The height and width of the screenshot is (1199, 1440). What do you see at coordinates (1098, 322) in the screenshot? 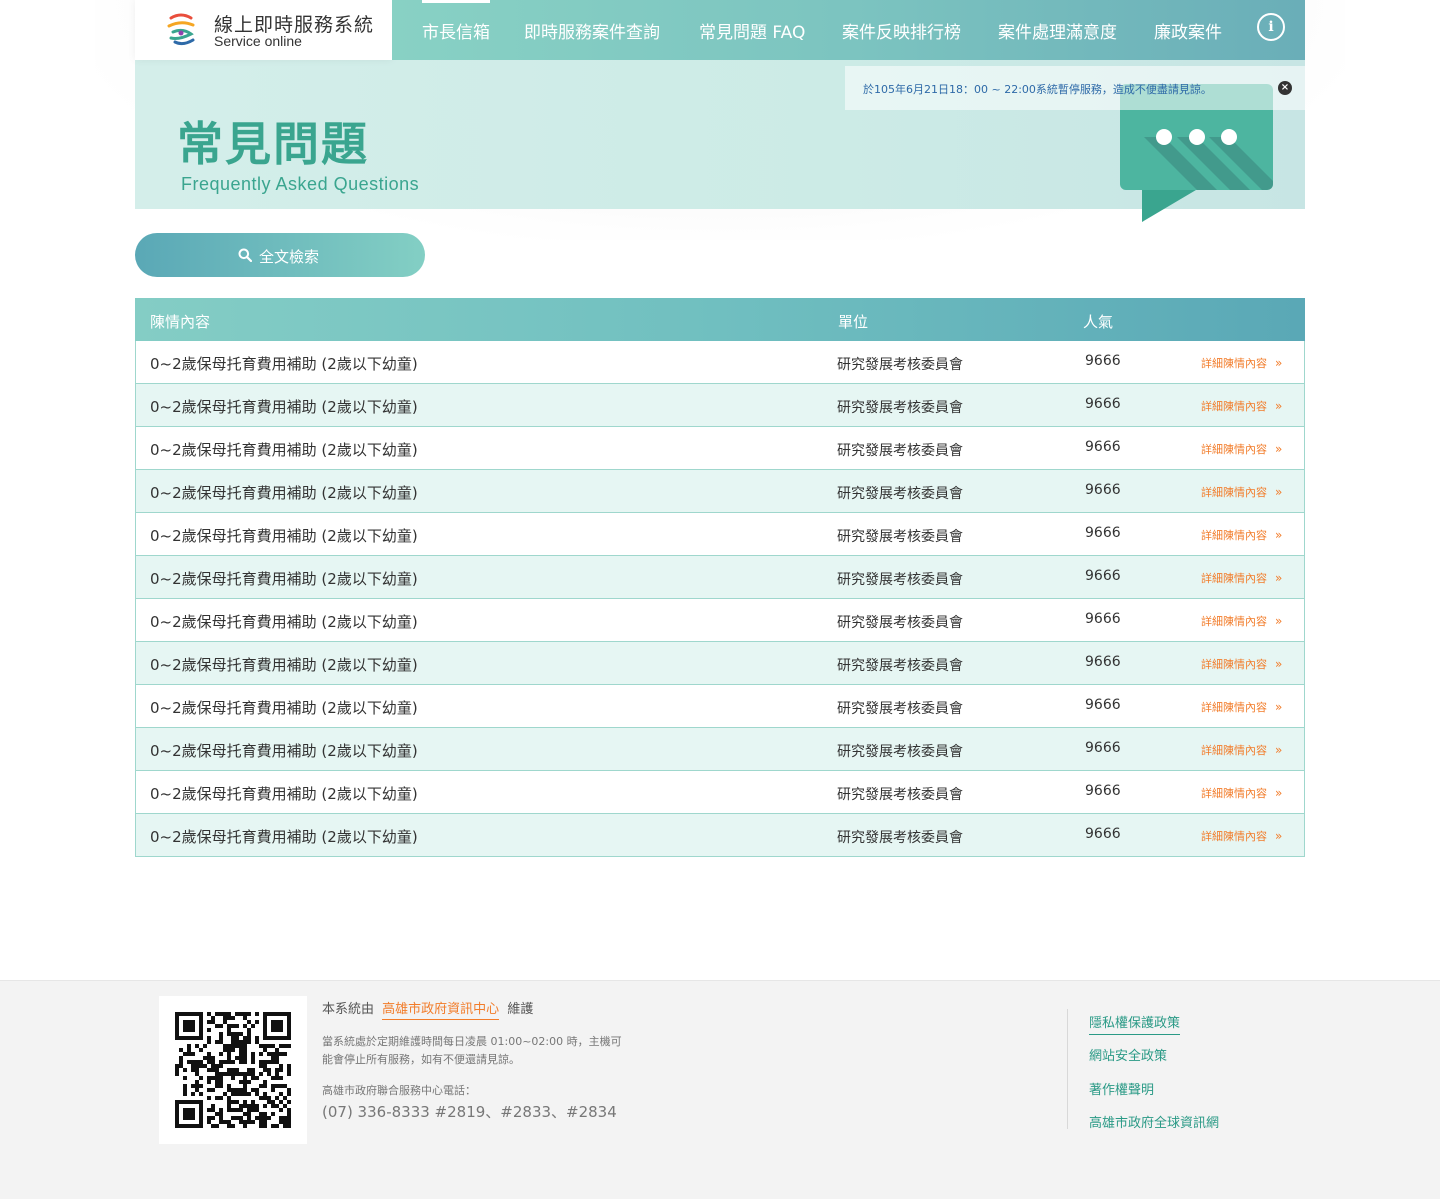
I see `header-popularity: 人氣` at bounding box center [1098, 322].